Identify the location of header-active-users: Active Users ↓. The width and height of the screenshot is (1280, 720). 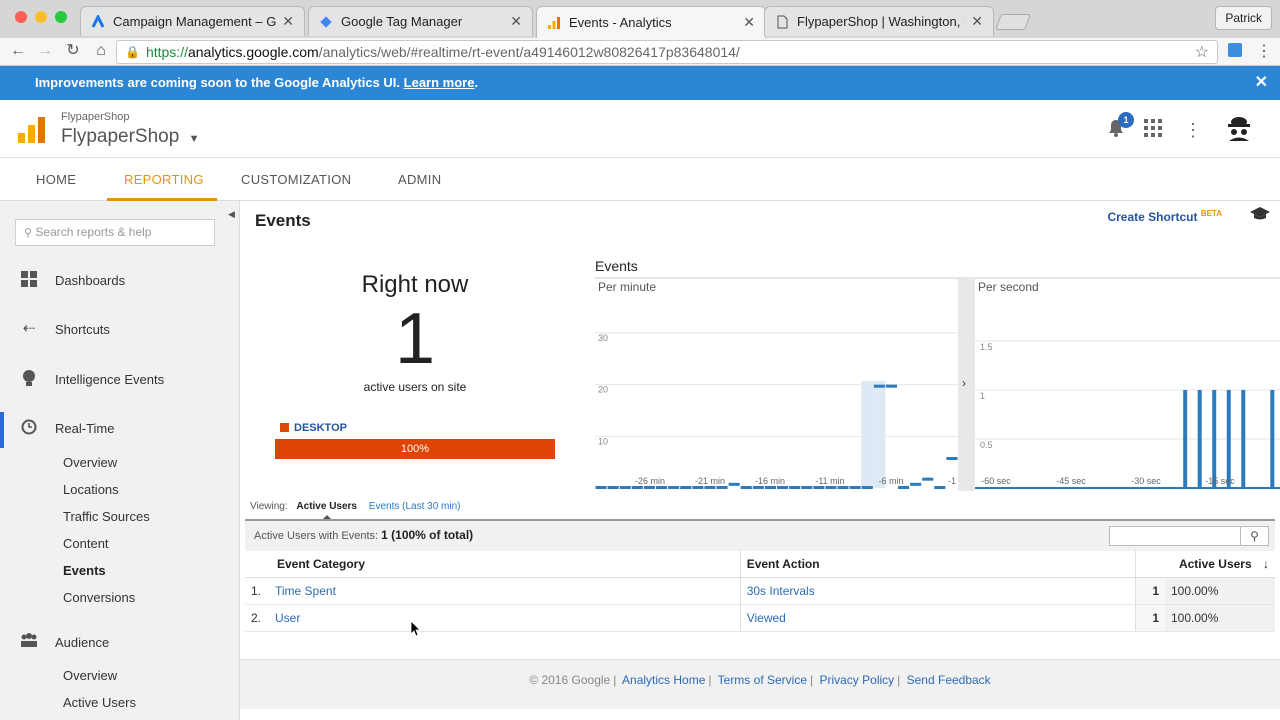
(1204, 564).